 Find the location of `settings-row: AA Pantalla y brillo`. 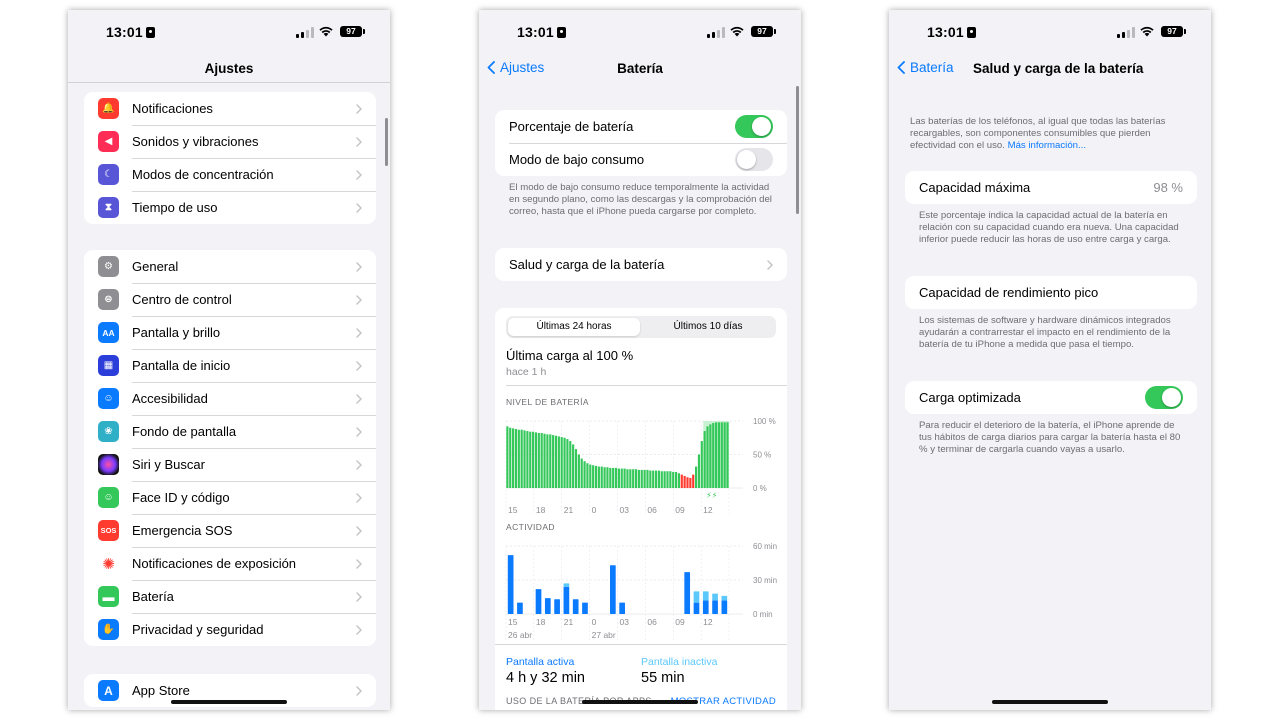

settings-row: AA Pantalla y brillo is located at coordinates (230, 332).